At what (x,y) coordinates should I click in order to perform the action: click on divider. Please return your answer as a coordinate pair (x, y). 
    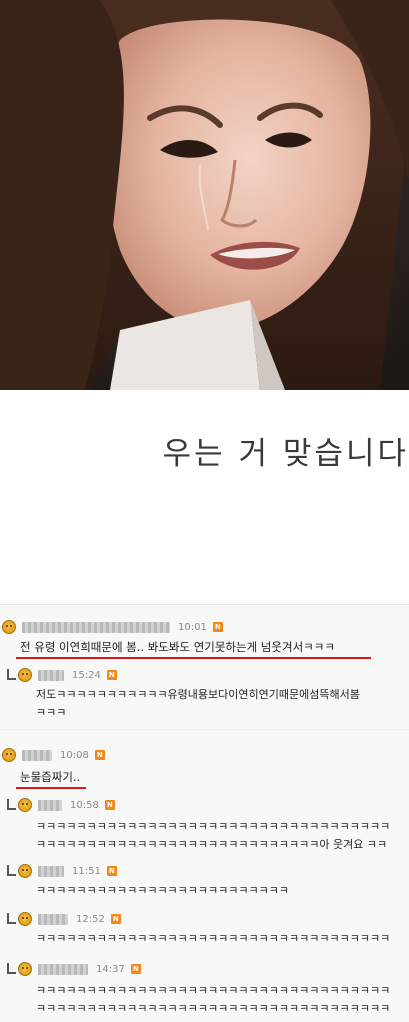
    Looking at the image, I should click on (204, 729).